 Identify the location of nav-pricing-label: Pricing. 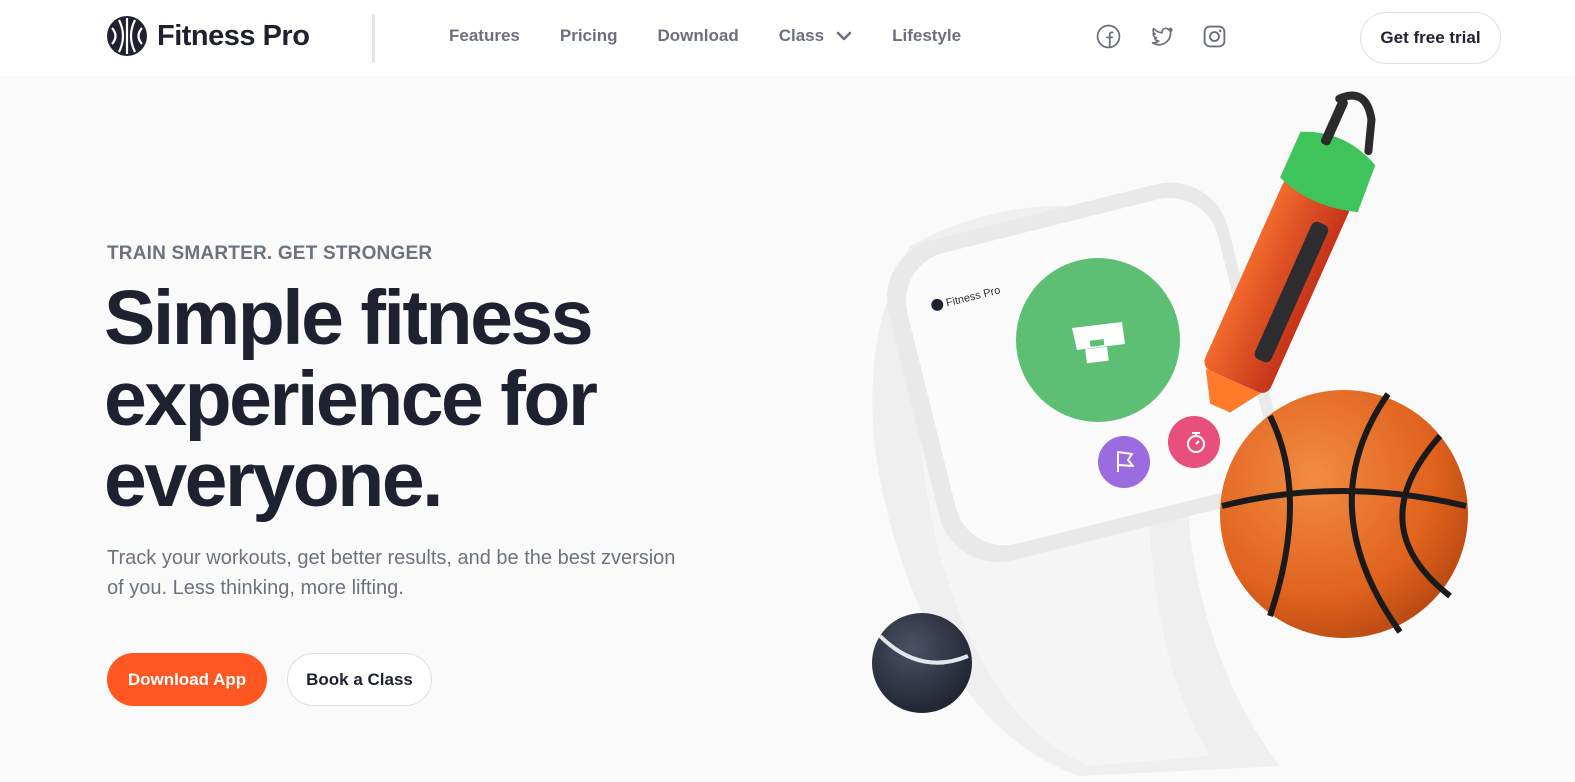
(588, 35).